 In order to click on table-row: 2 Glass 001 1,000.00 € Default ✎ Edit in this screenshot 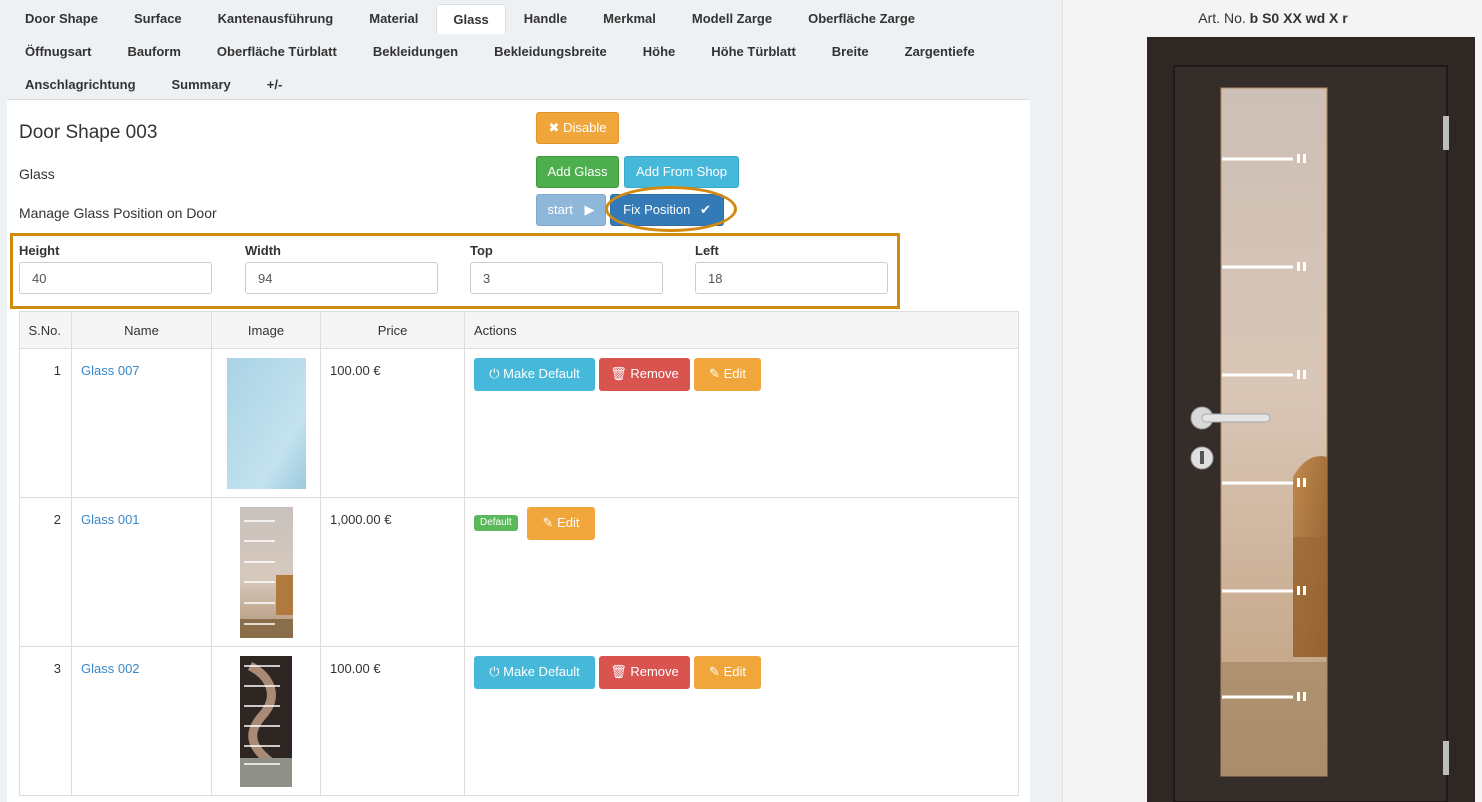, I will do `click(519, 572)`.